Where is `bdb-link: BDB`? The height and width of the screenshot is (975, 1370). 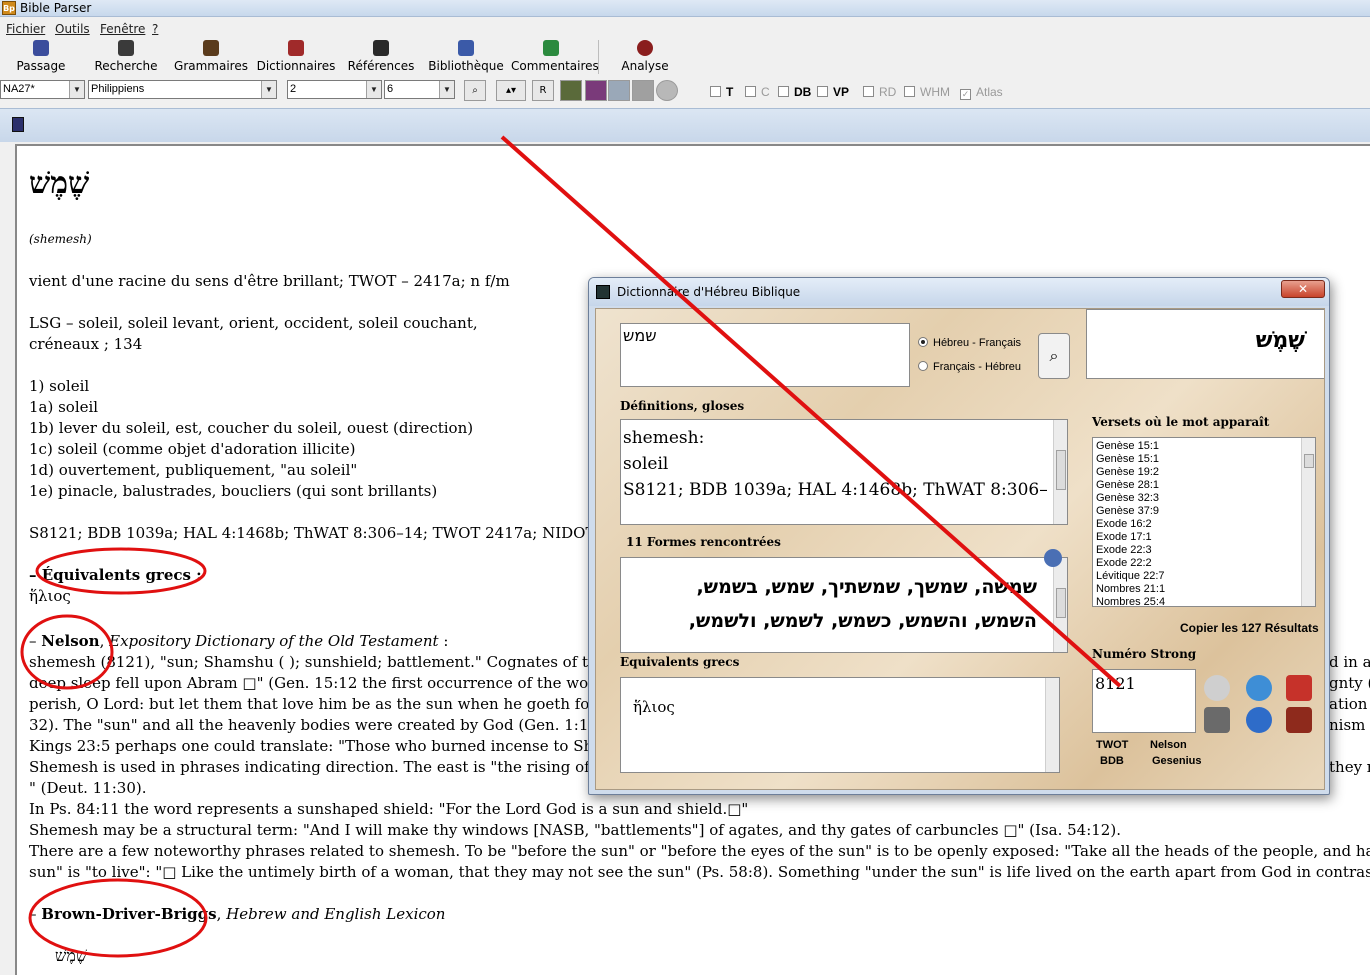
bdb-link: BDB is located at coordinates (1112, 761).